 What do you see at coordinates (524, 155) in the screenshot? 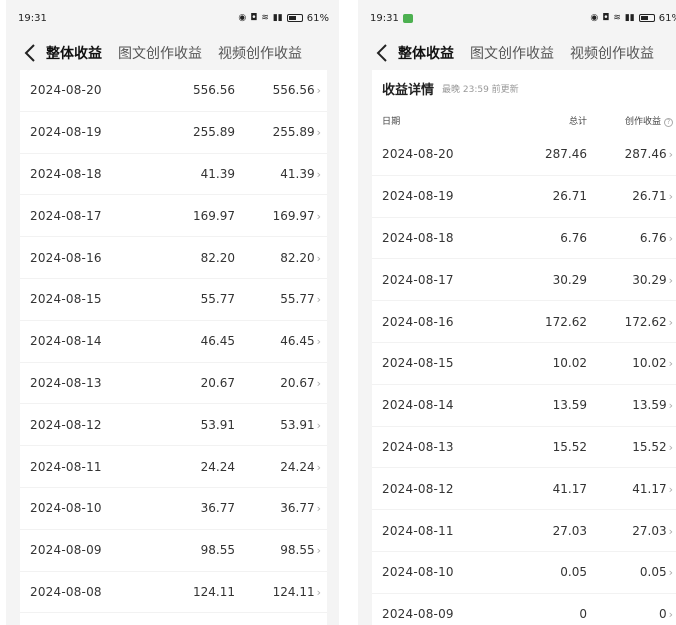
I see `list-item: 2024-08-20 287.46 287.46 ›` at bounding box center [524, 155].